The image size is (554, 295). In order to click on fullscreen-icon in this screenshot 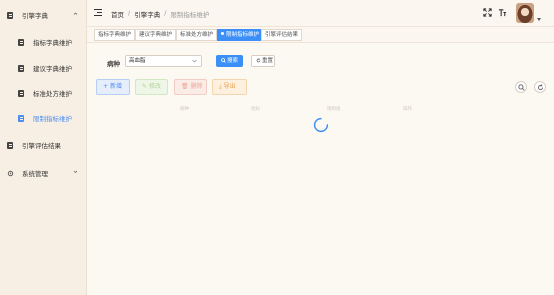, I will do `click(487, 12)`.